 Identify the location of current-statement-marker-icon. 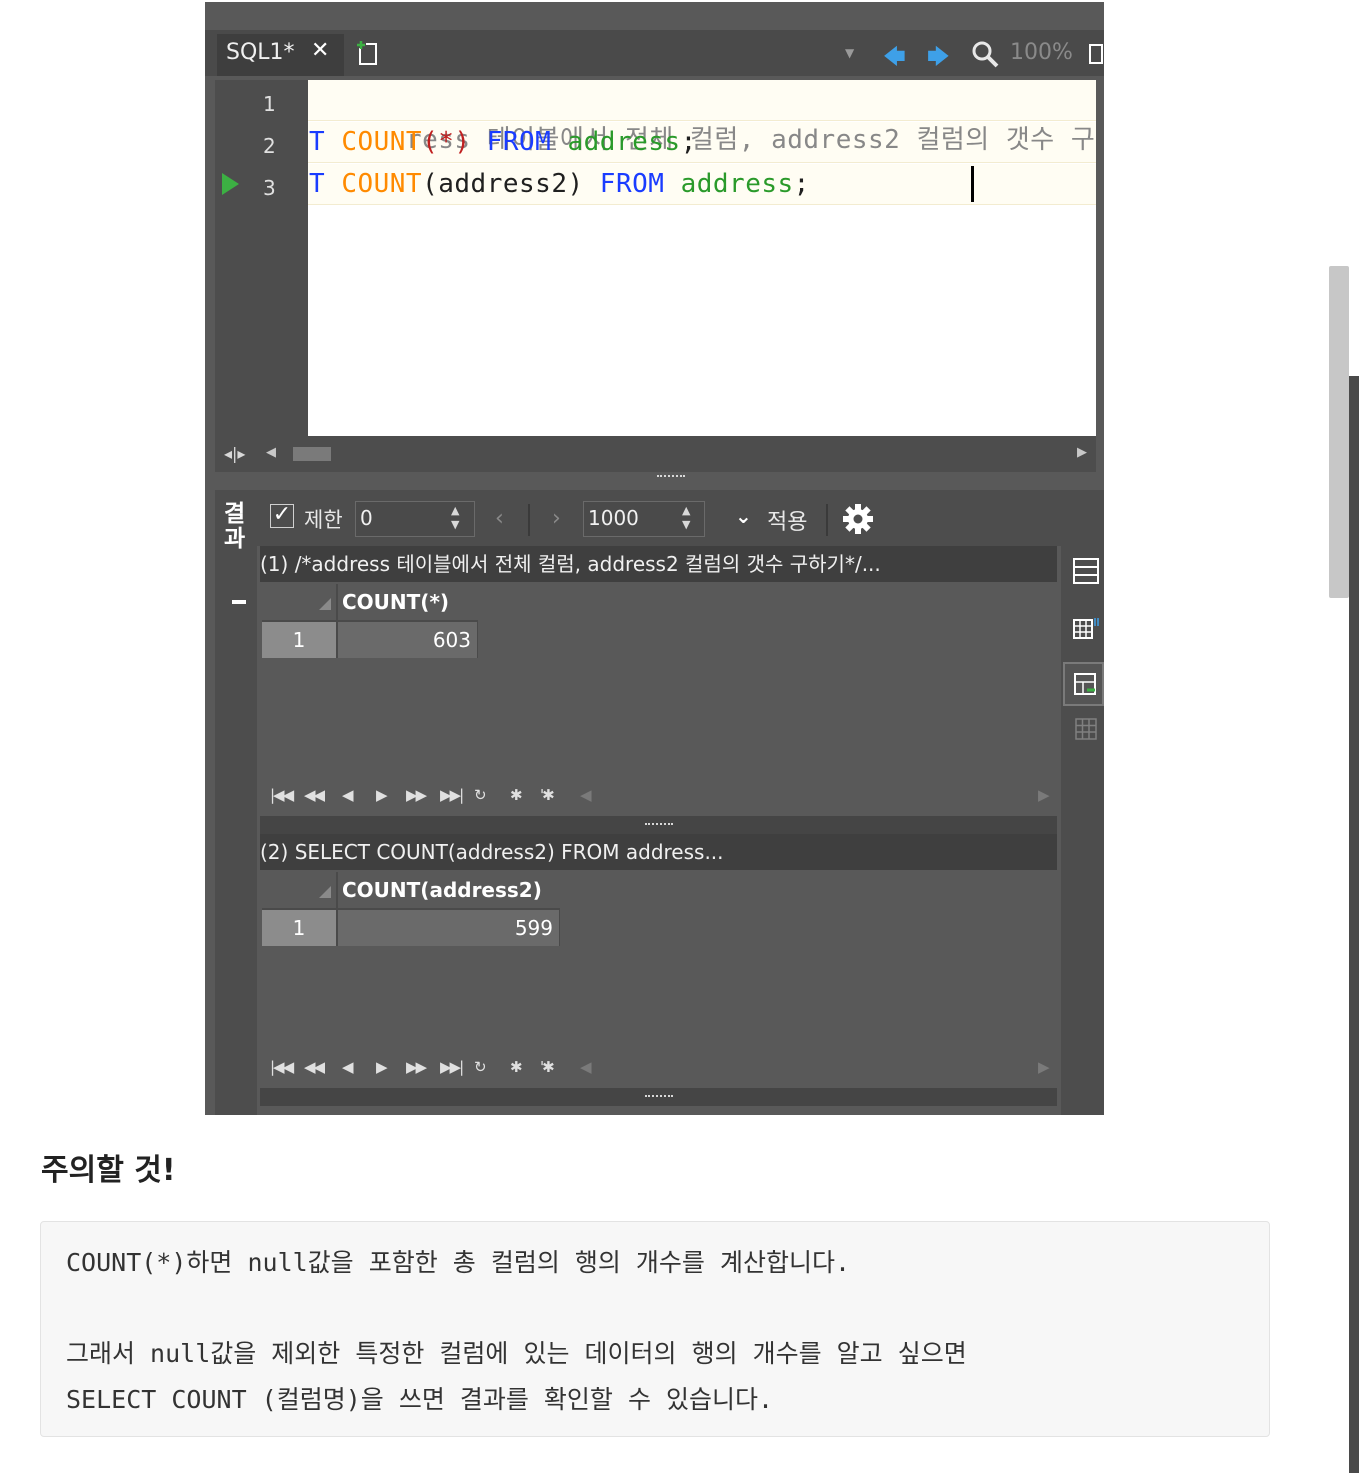
(230, 184).